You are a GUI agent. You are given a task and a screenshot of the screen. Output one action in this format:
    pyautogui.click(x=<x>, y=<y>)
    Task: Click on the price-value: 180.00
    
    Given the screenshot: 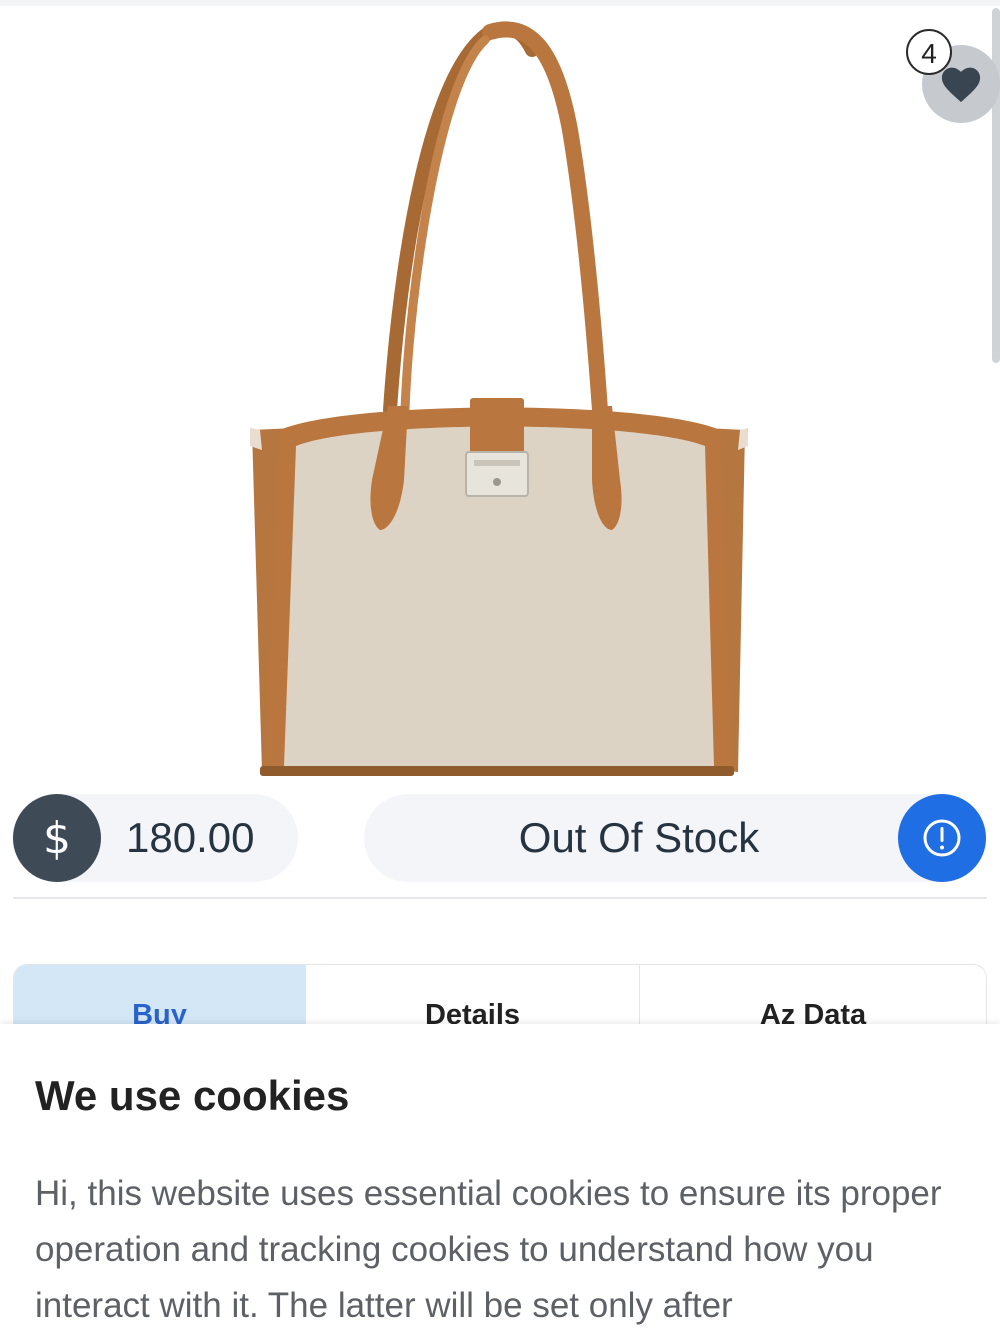 What is the action you would take?
    pyautogui.click(x=190, y=837)
    